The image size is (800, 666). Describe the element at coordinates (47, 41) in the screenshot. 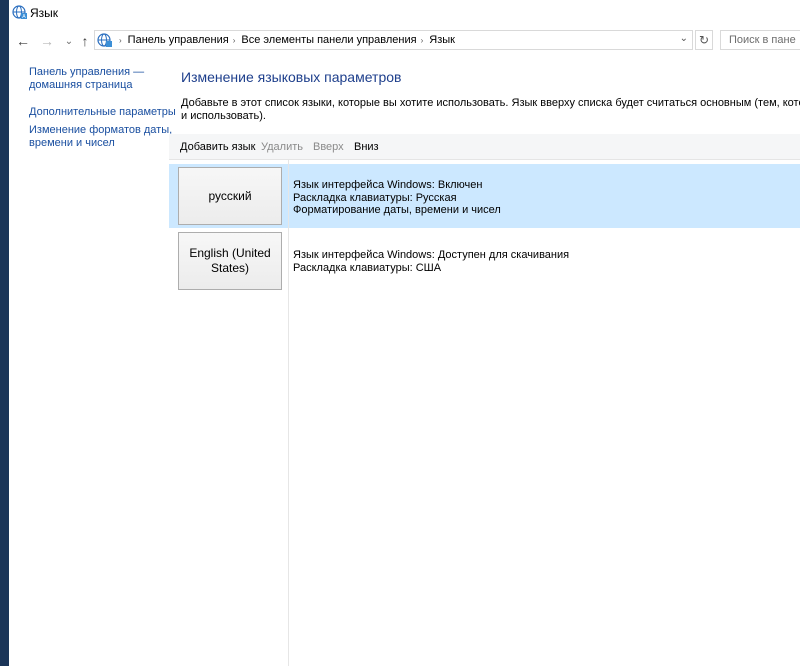

I see `forward-arrow-icon: →` at that location.